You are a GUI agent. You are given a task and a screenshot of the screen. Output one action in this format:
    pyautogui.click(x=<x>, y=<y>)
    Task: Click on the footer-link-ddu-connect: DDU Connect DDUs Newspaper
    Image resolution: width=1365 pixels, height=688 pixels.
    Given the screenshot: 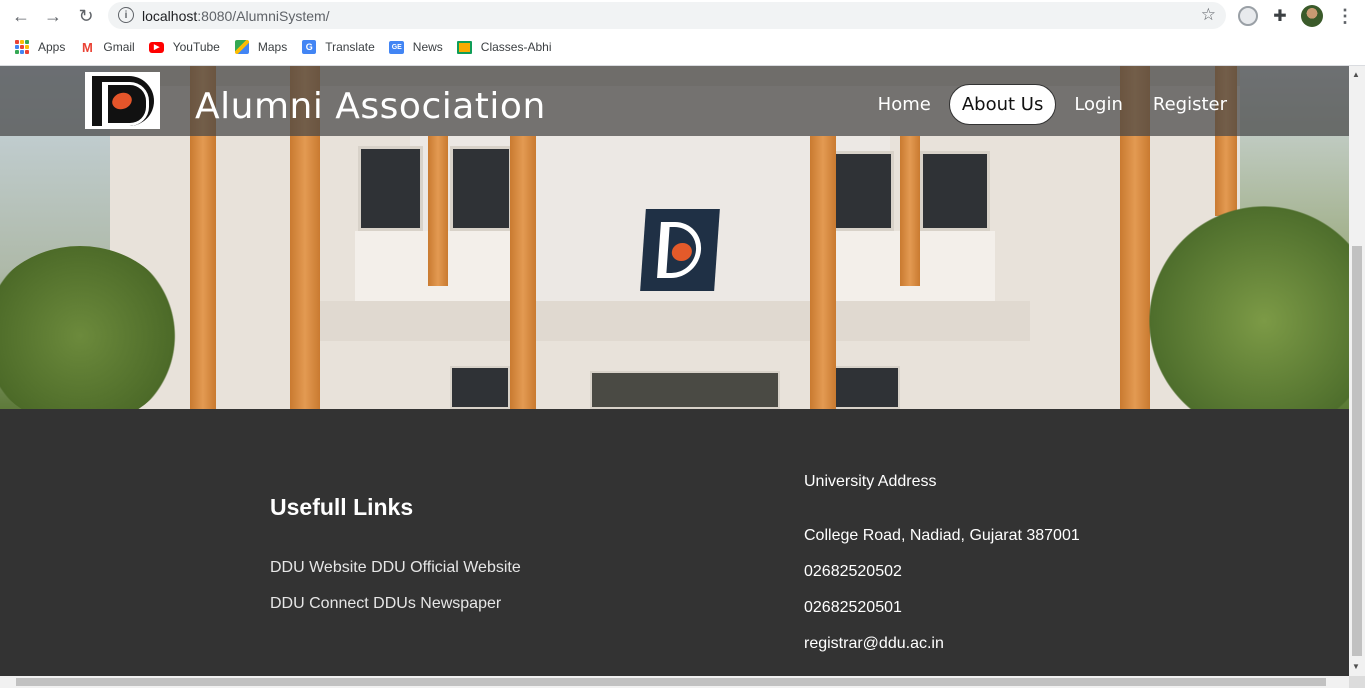 What is the action you would take?
    pyautogui.click(x=385, y=604)
    